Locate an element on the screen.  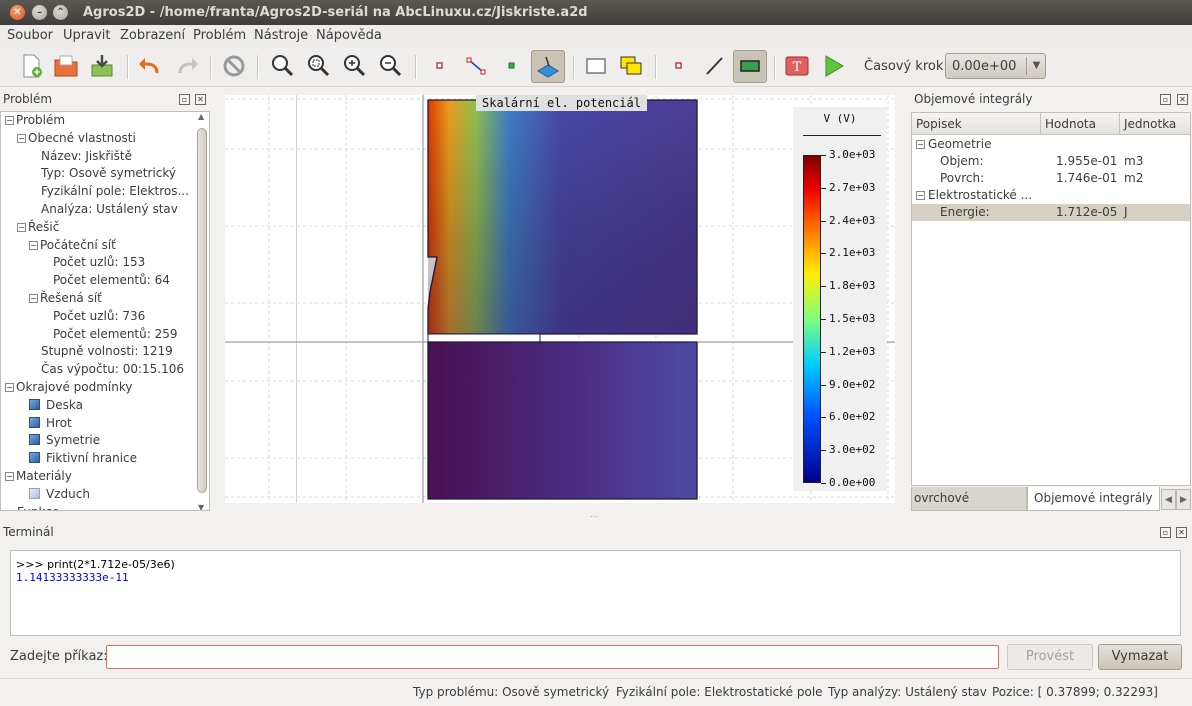
zoom-region-button is located at coordinates (318, 66).